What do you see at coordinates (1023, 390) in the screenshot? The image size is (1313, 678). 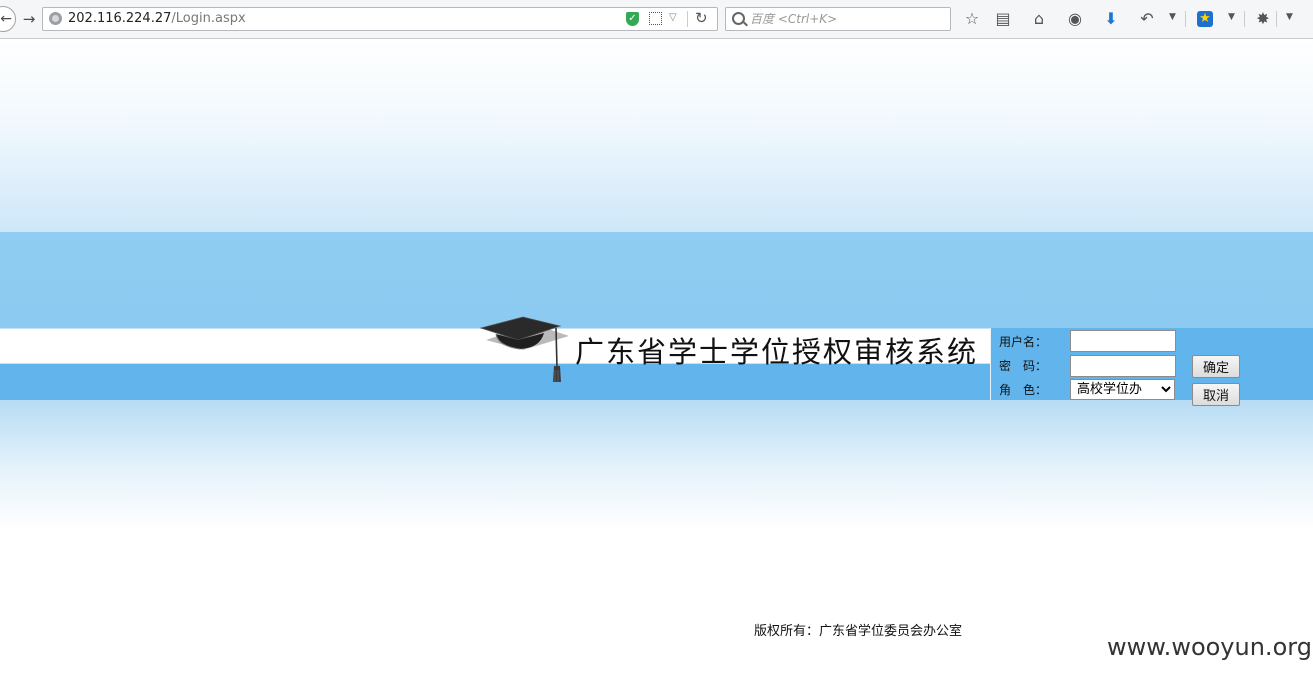 I see `role-label: 角 色：` at bounding box center [1023, 390].